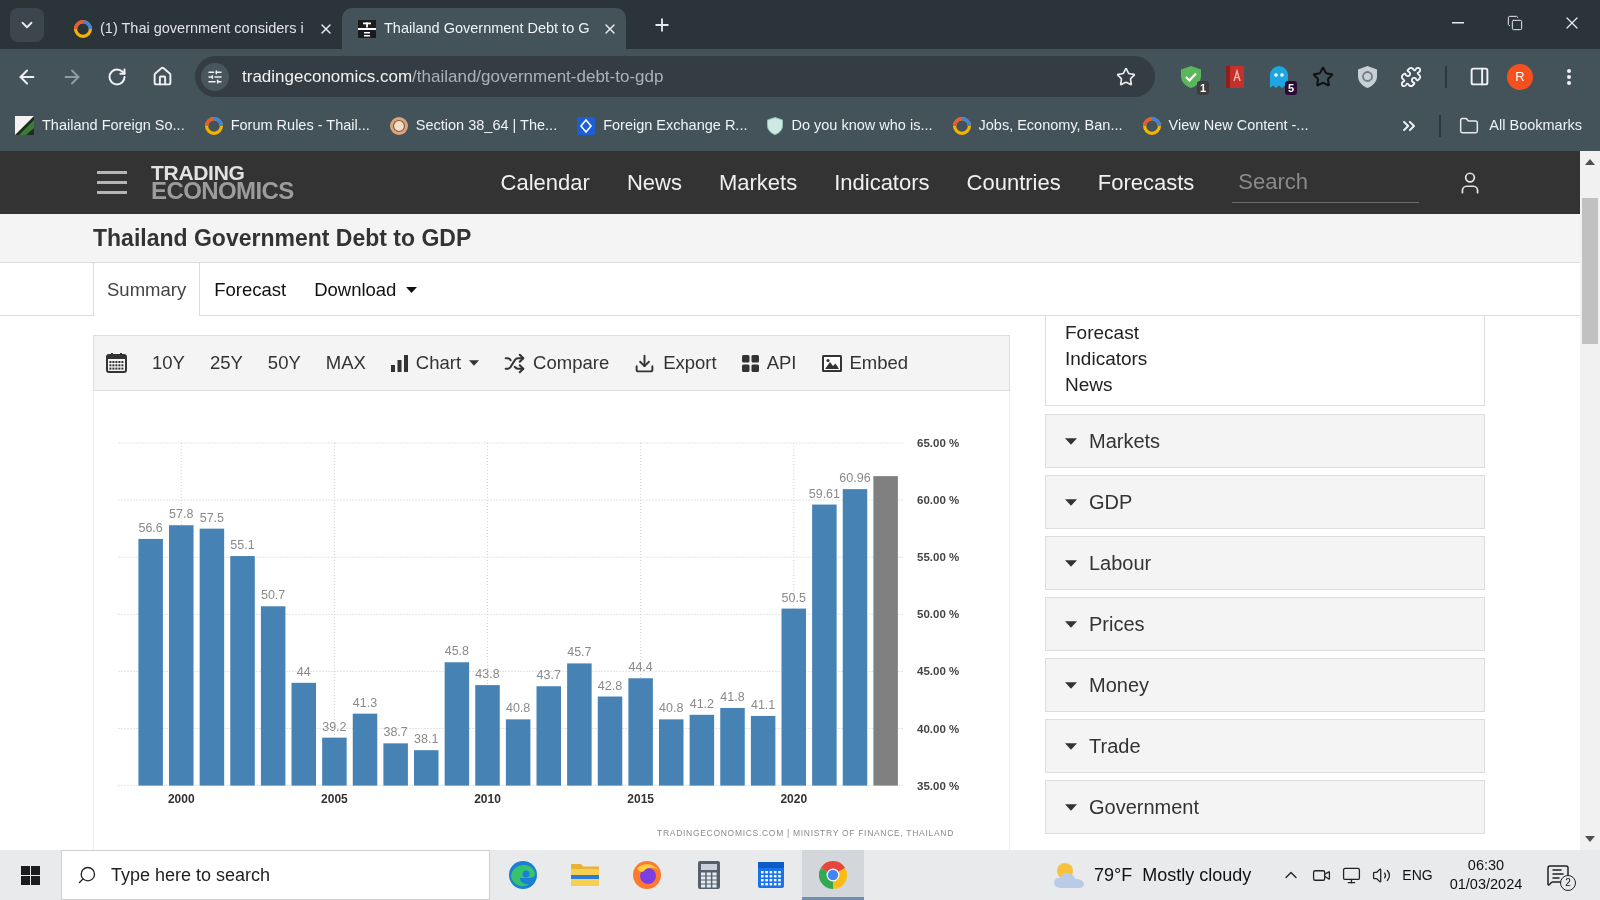 This screenshot has height=900, width=1600. I want to click on toolbar-button: MAX, so click(345, 363).